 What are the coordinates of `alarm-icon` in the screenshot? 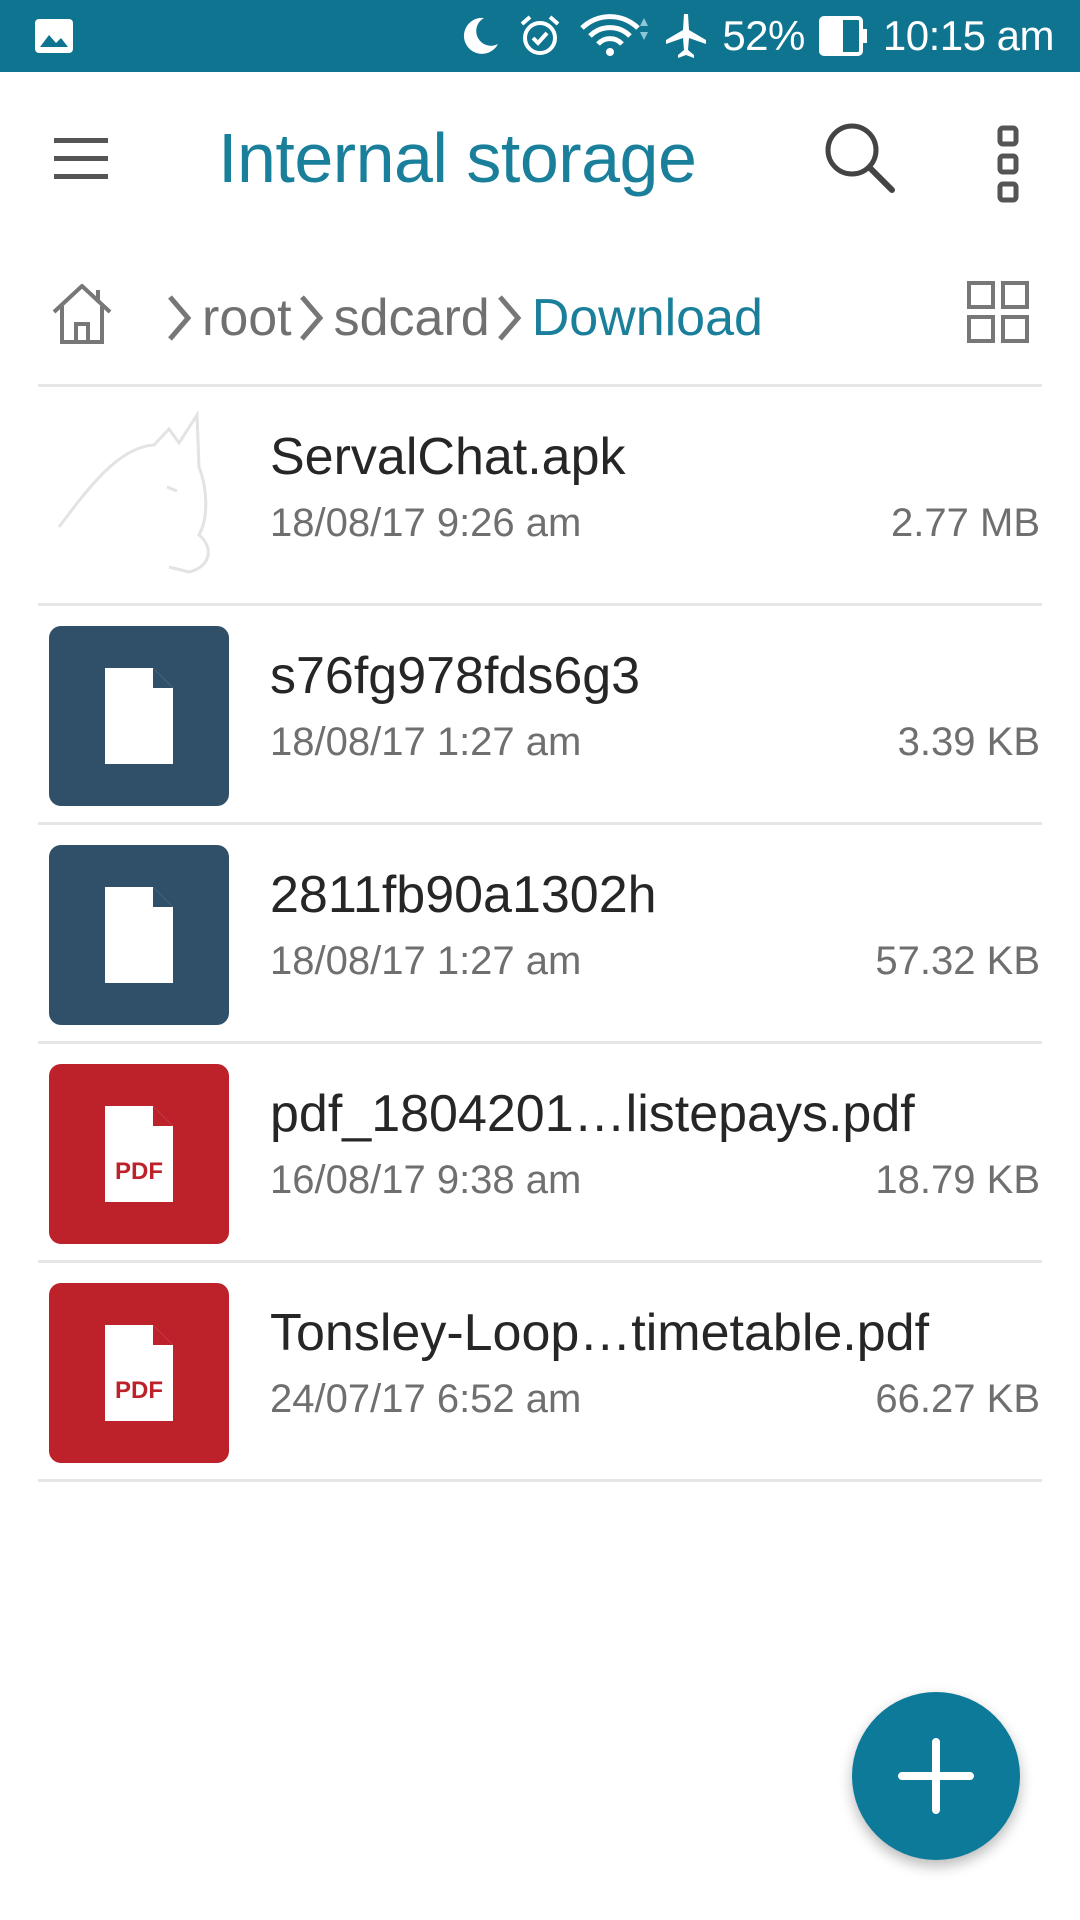 It's located at (540, 36).